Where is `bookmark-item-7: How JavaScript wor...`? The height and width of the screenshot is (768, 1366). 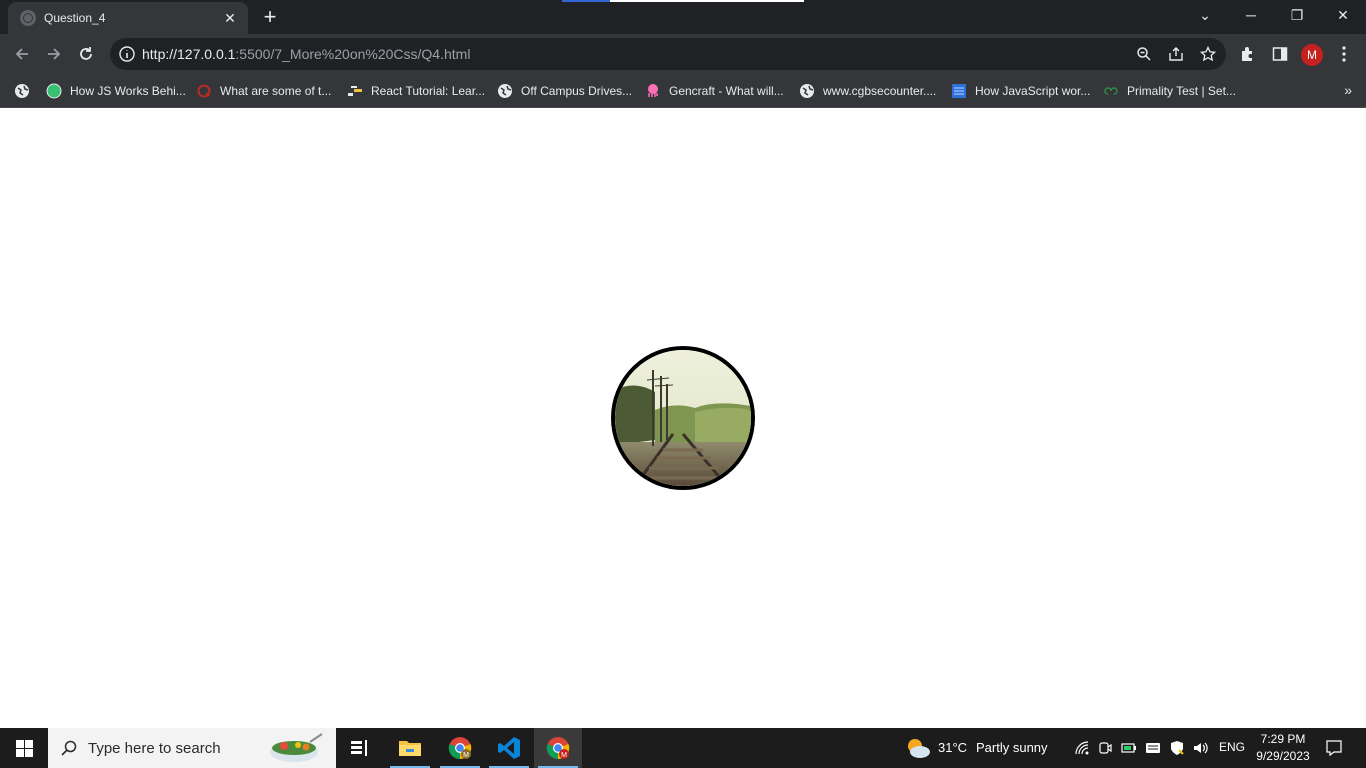 bookmark-item-7: How JavaScript wor... is located at coordinates (1020, 91).